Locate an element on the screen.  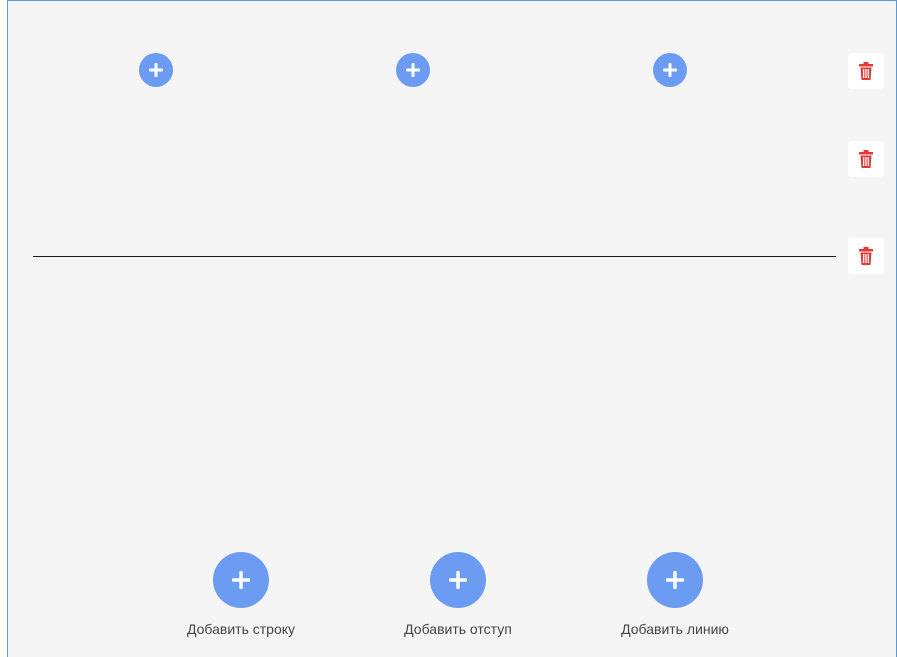
add-row-action: Добавить строку is located at coordinates (241, 602).